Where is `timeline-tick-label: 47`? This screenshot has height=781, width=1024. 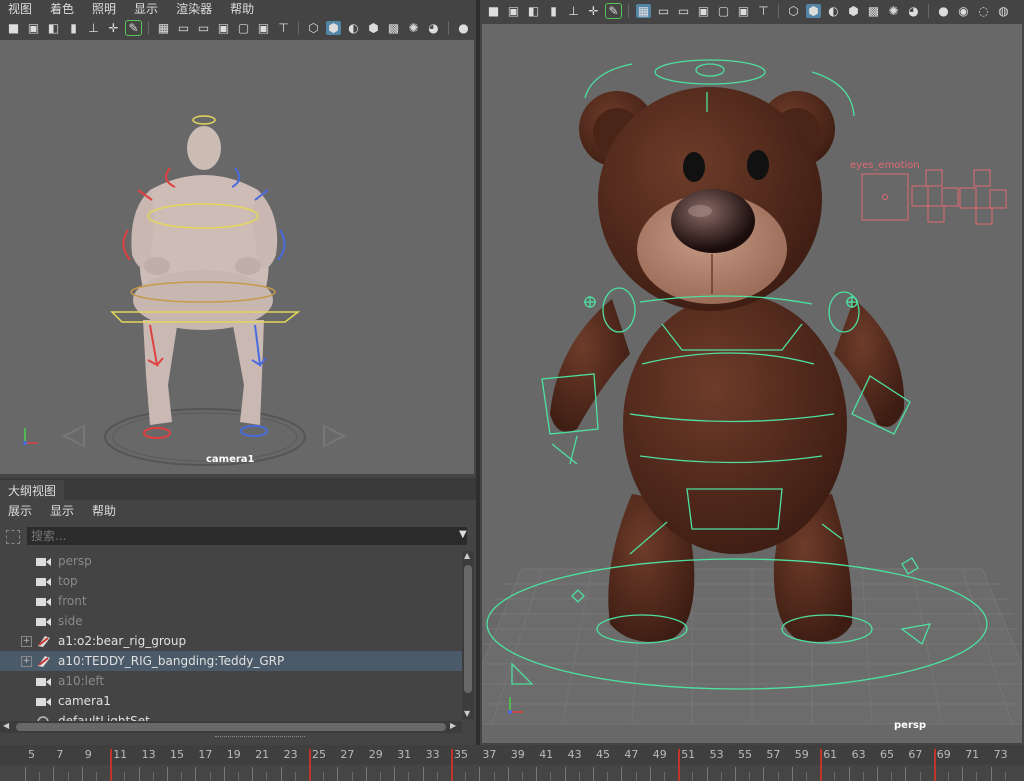 timeline-tick-label: 47 is located at coordinates (631, 754).